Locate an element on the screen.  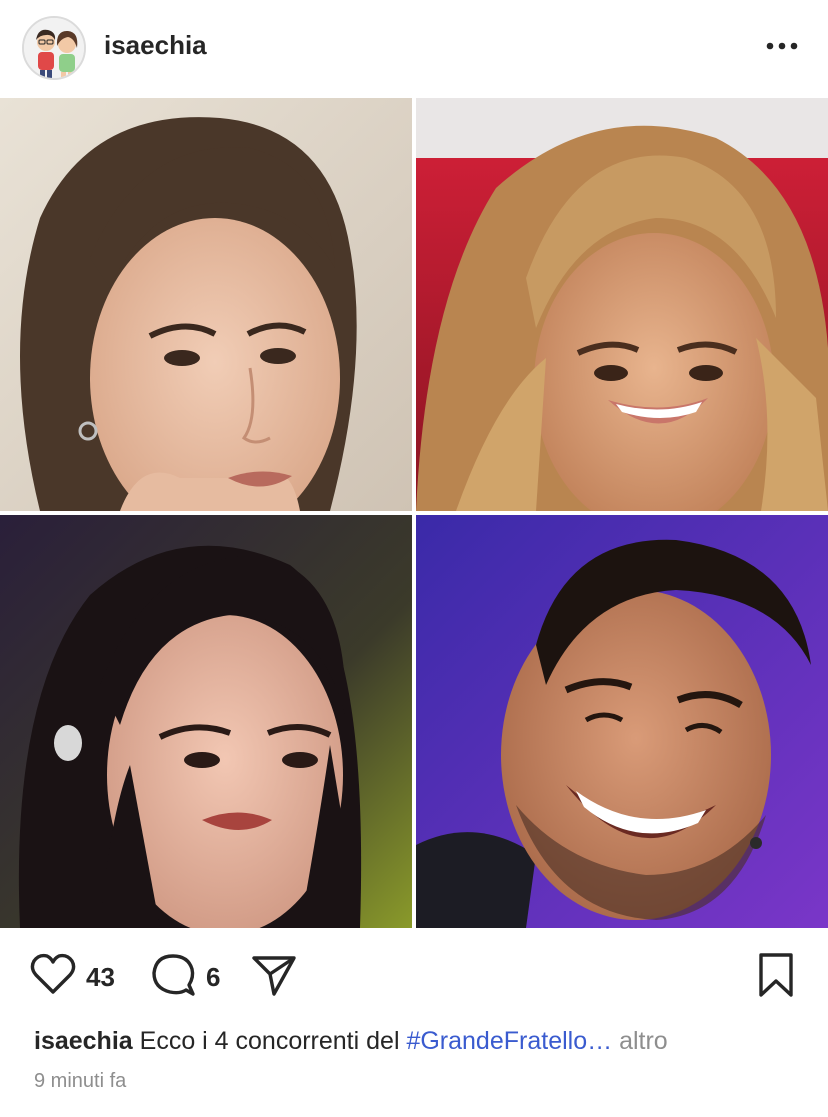
caption-text: Ecco i 4 concorrenti del is located at coordinates (269, 1041).